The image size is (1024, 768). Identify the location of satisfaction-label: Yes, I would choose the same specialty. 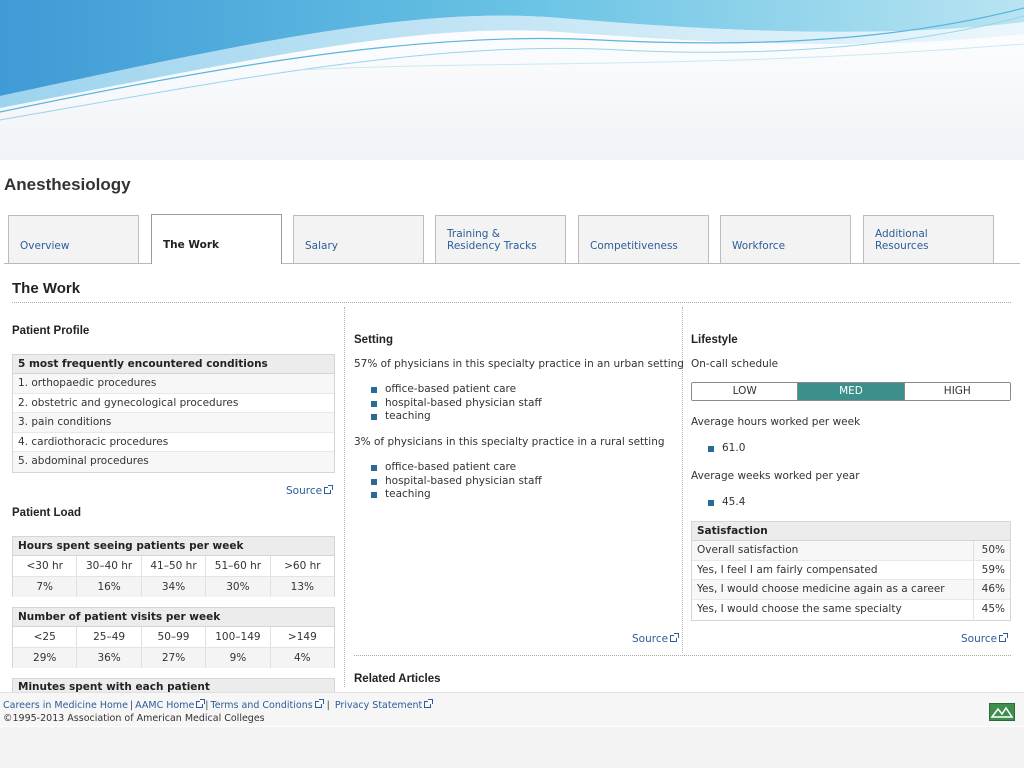
(799, 608).